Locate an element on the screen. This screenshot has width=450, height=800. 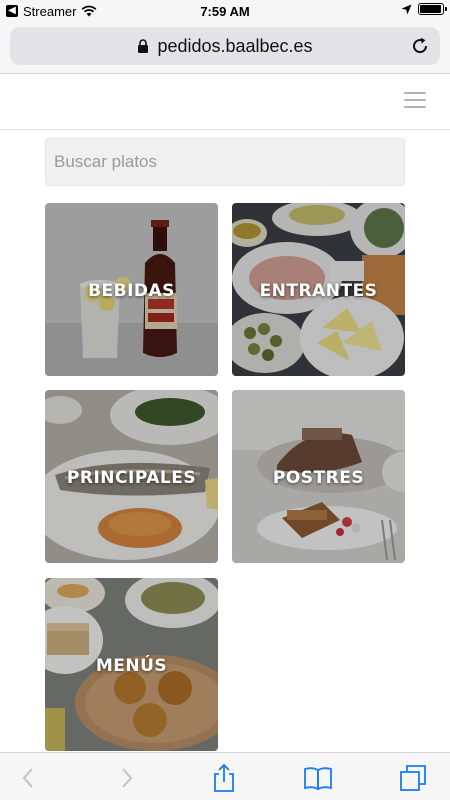
battery-level is located at coordinates (430, 9).